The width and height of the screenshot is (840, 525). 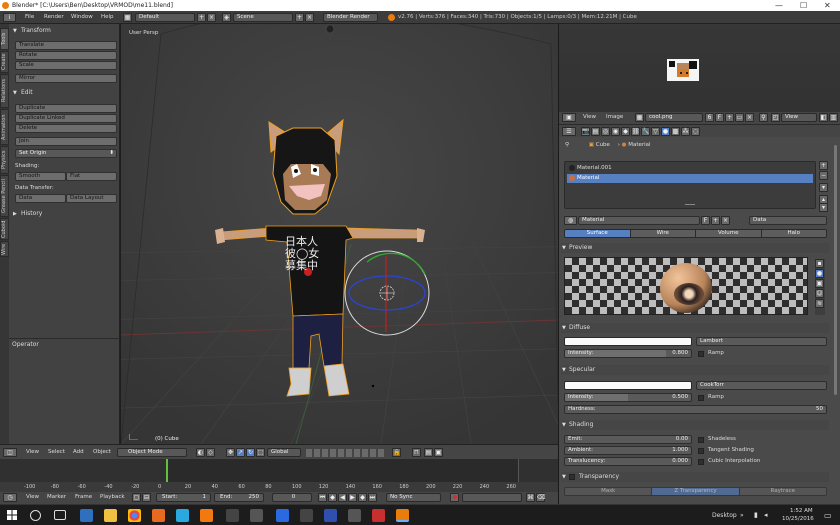 What do you see at coordinates (803, 5) in the screenshot?
I see `maximize-button: ☐` at bounding box center [803, 5].